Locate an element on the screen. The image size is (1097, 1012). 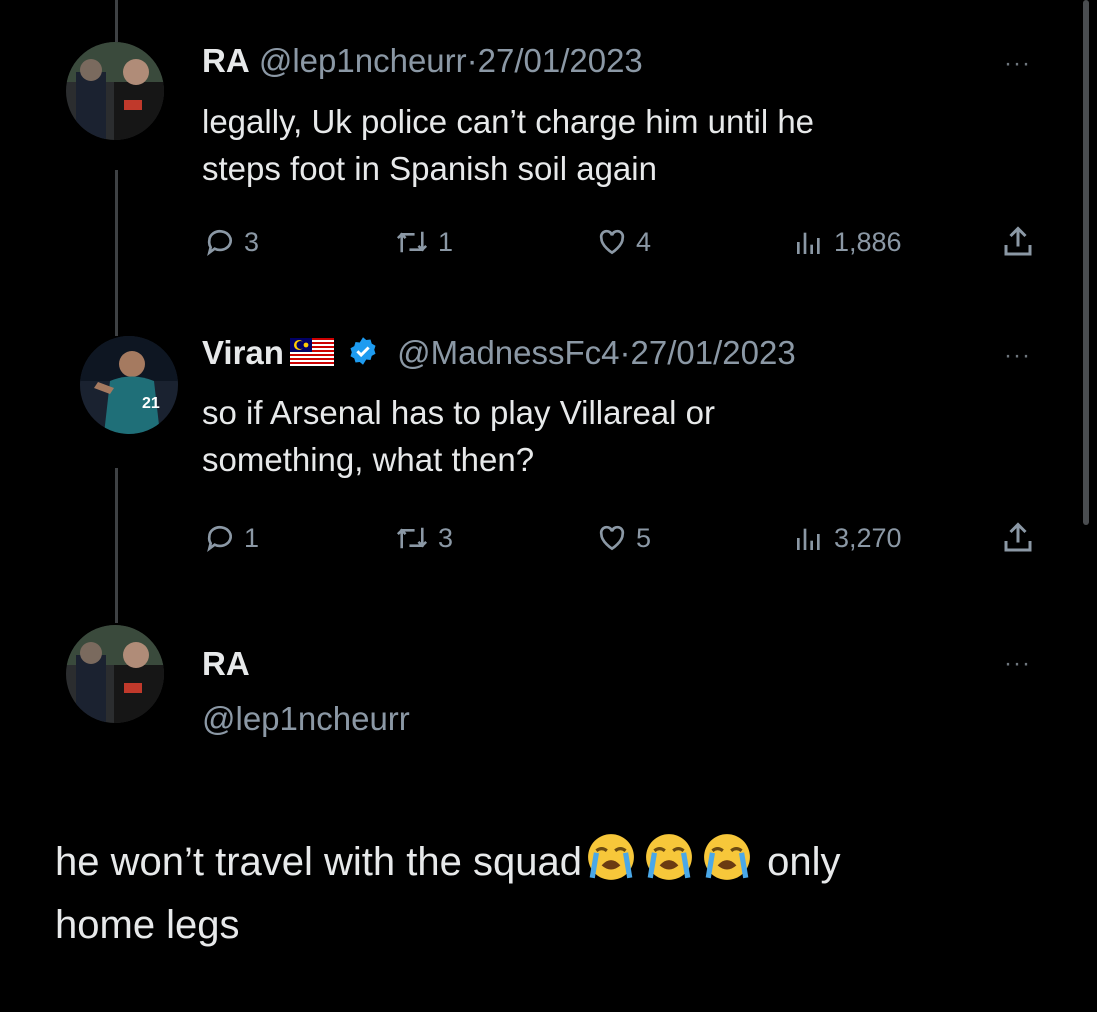
reply-button: 3 is located at coordinates (231, 242).